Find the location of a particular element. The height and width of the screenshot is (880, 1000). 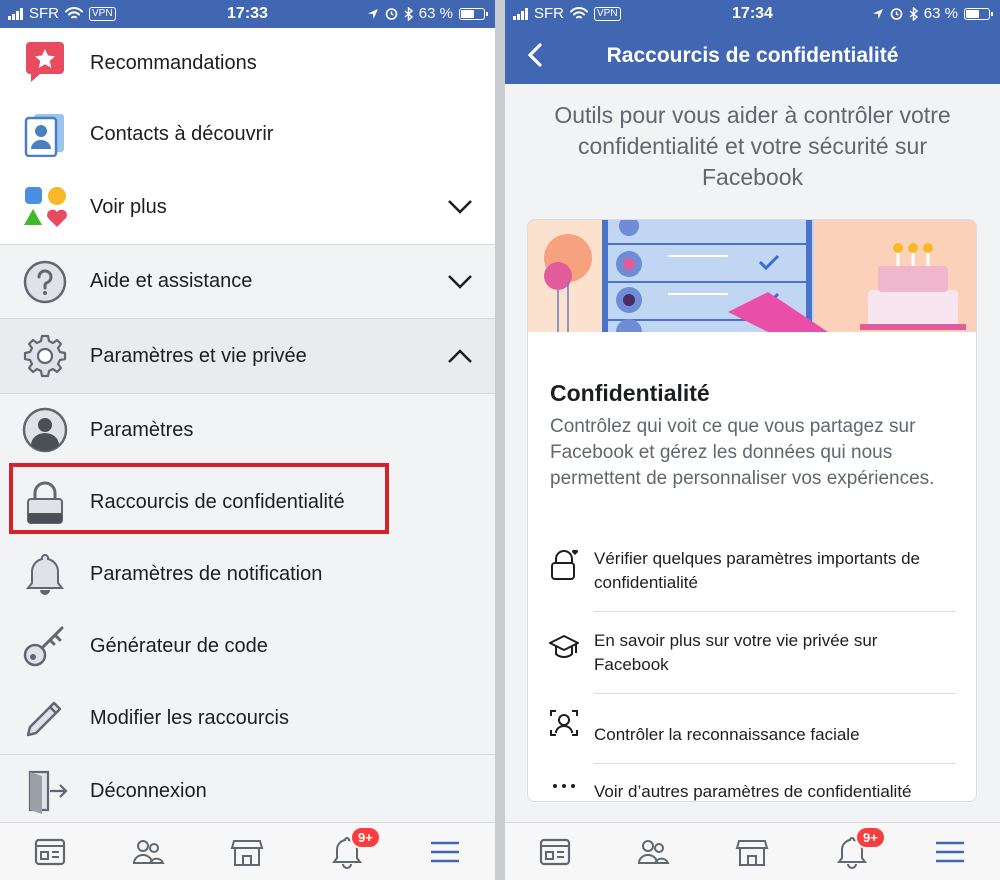

menu-item-logout: Déconnexion is located at coordinates (247, 791).